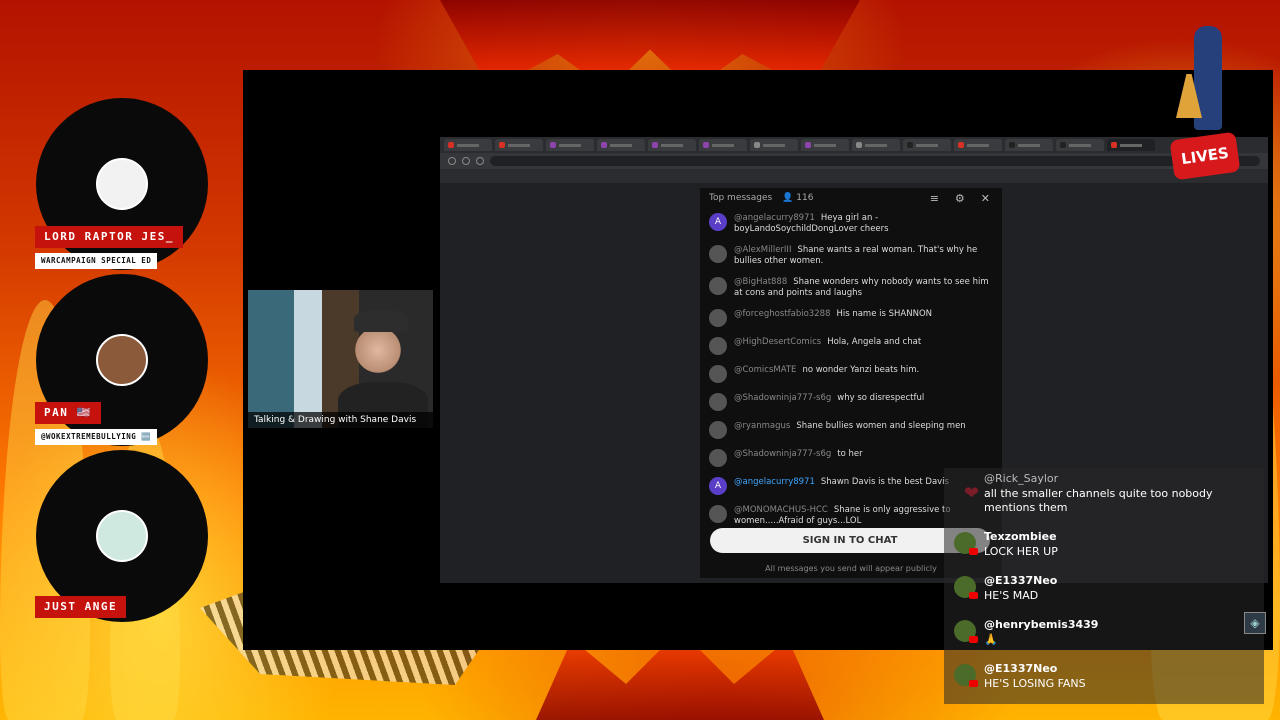  I want to click on overlay-chat-user: @E1337Neo, so click(1021, 668).